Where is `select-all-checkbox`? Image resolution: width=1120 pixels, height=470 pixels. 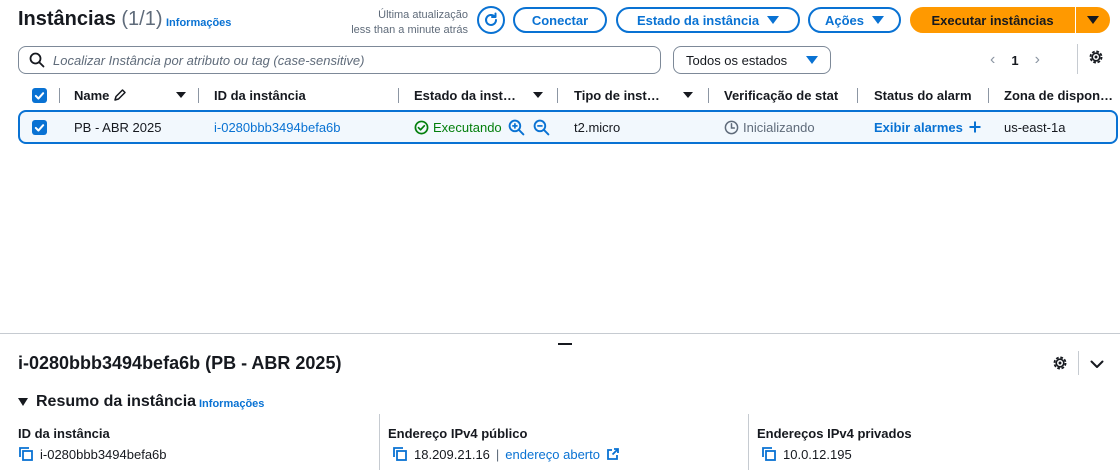 select-all-checkbox is located at coordinates (39, 95).